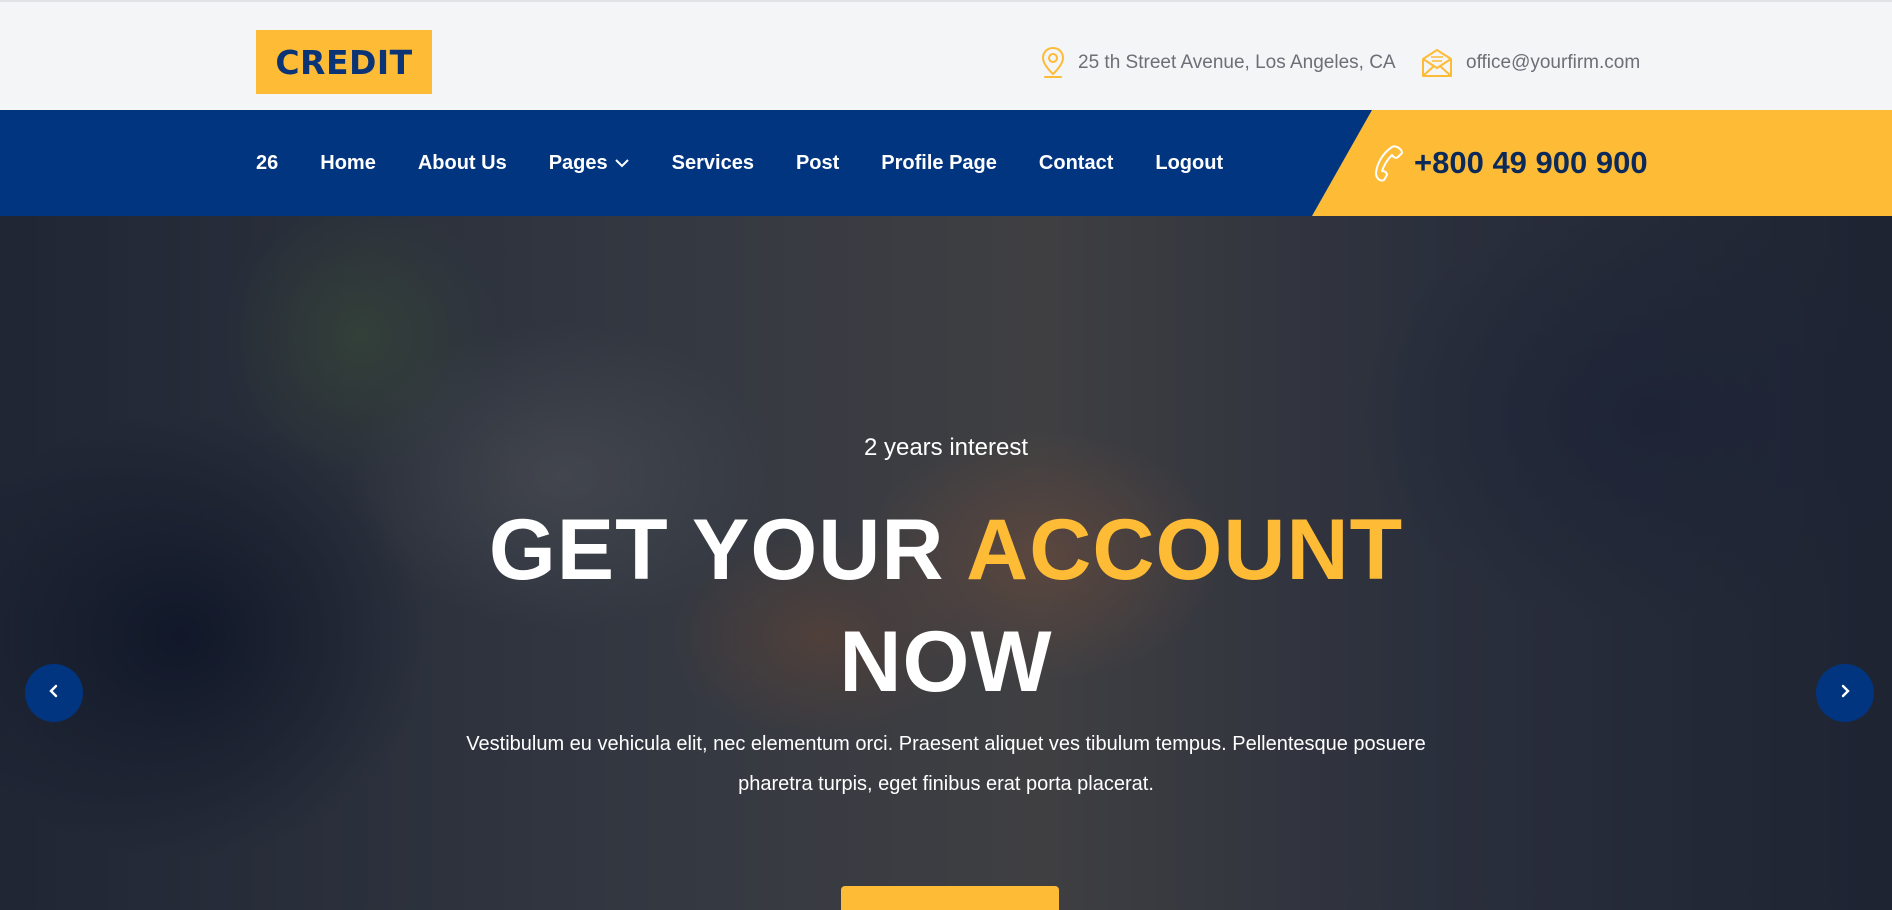 This screenshot has width=1892, height=910. I want to click on nav-item-logout: Logout, so click(1189, 163).